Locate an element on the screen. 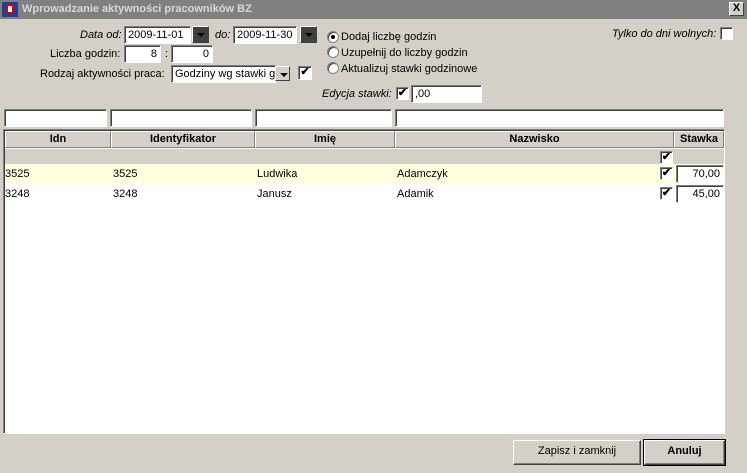 The image size is (747, 473). radio-fill-hours is located at coordinates (333, 52).